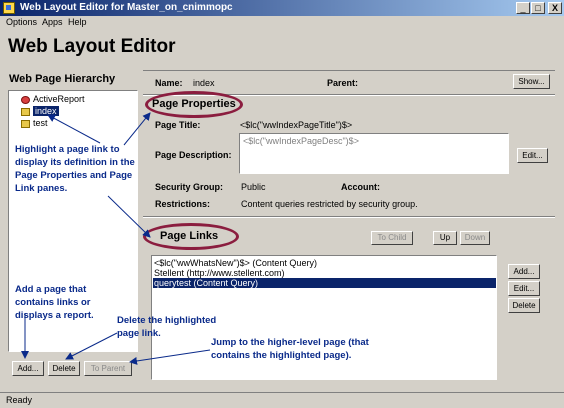 The width and height of the screenshot is (564, 408). What do you see at coordinates (129, 216) in the screenshot?
I see `arrow-to-page-links` at bounding box center [129, 216].